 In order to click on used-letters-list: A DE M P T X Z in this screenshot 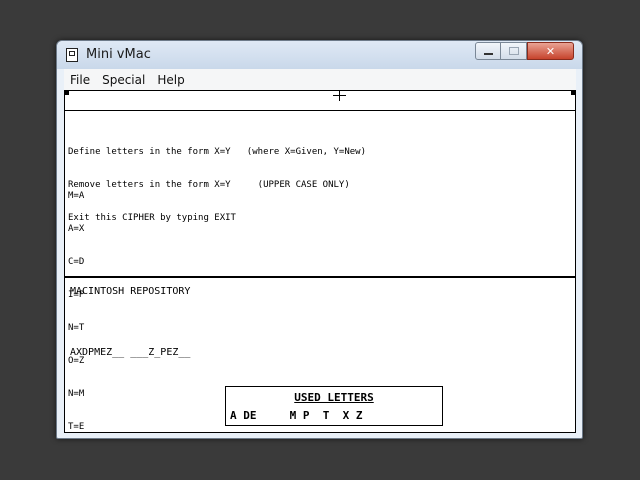, I will do `click(296, 415)`.